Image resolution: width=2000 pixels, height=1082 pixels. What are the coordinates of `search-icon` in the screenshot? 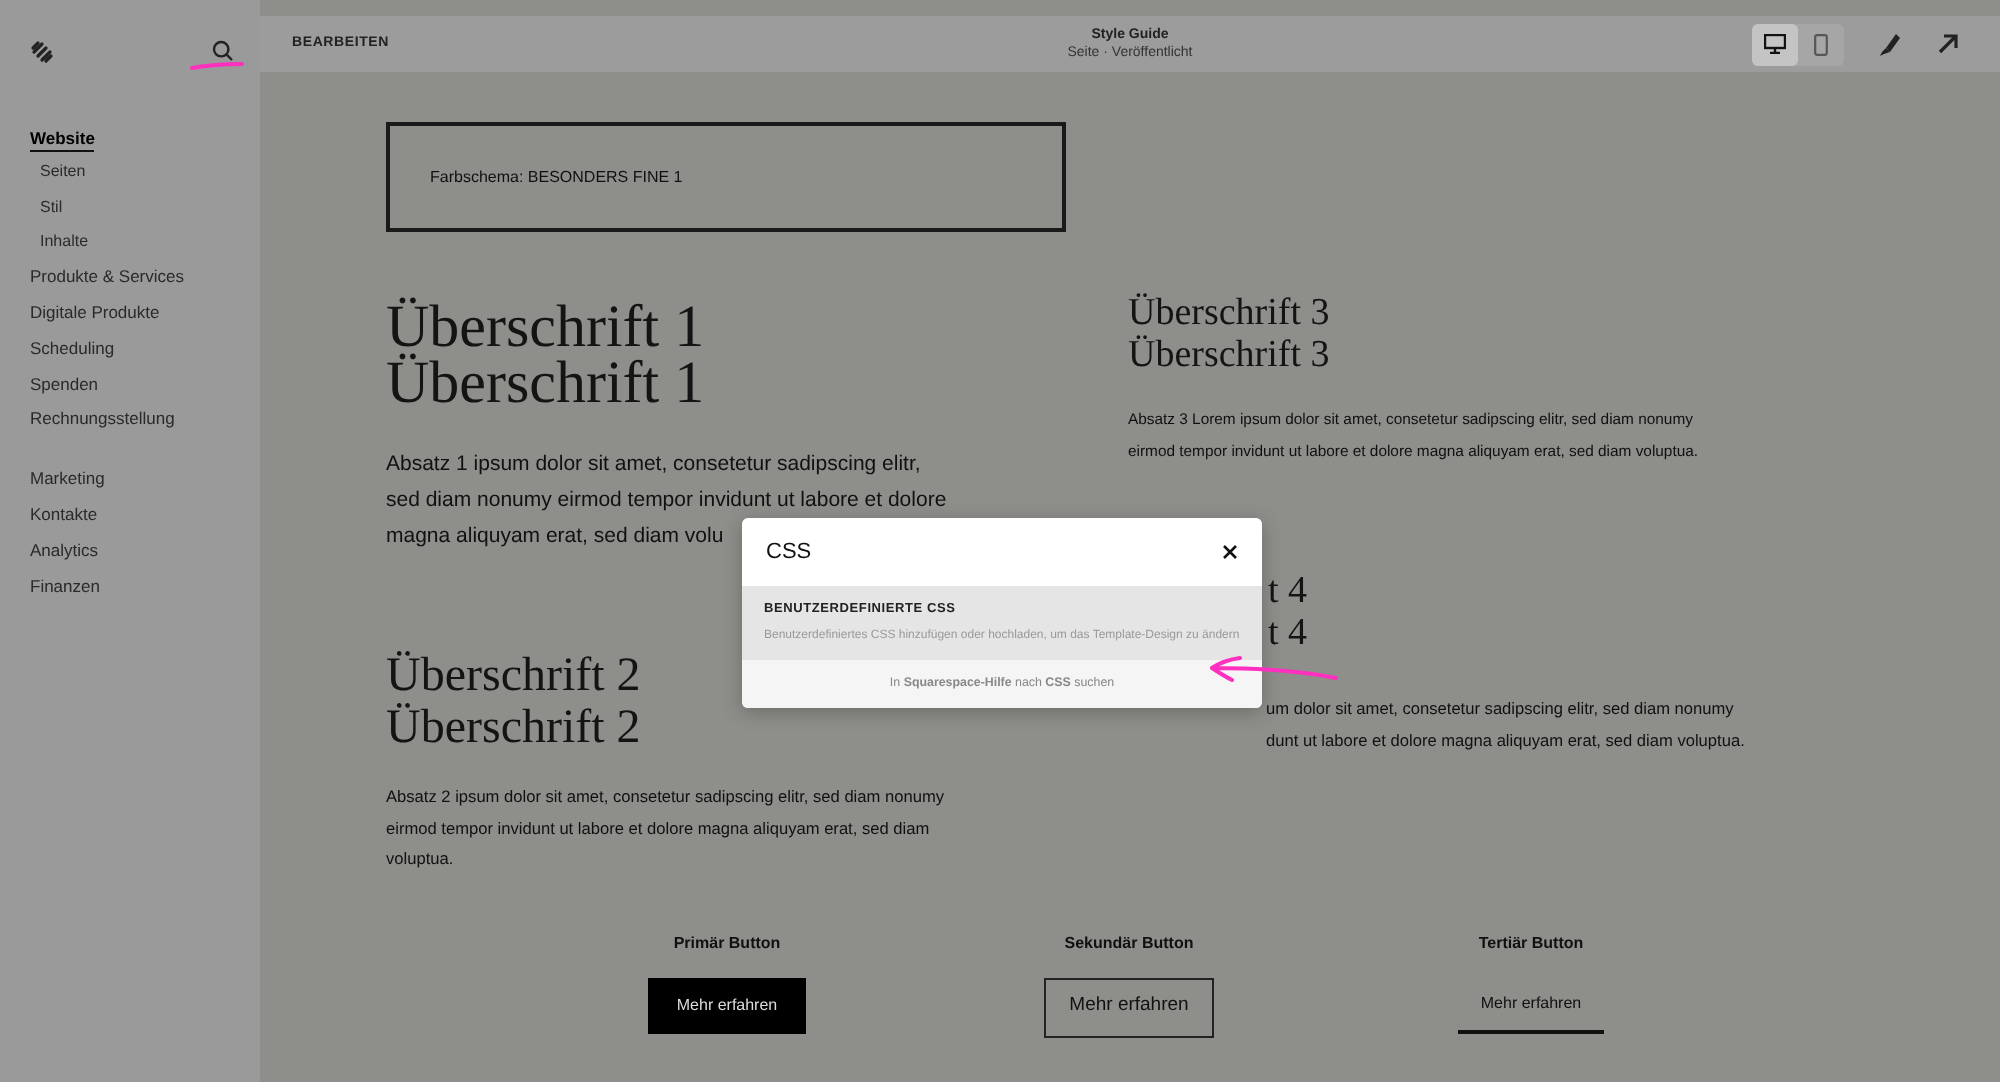 It's located at (223, 51).